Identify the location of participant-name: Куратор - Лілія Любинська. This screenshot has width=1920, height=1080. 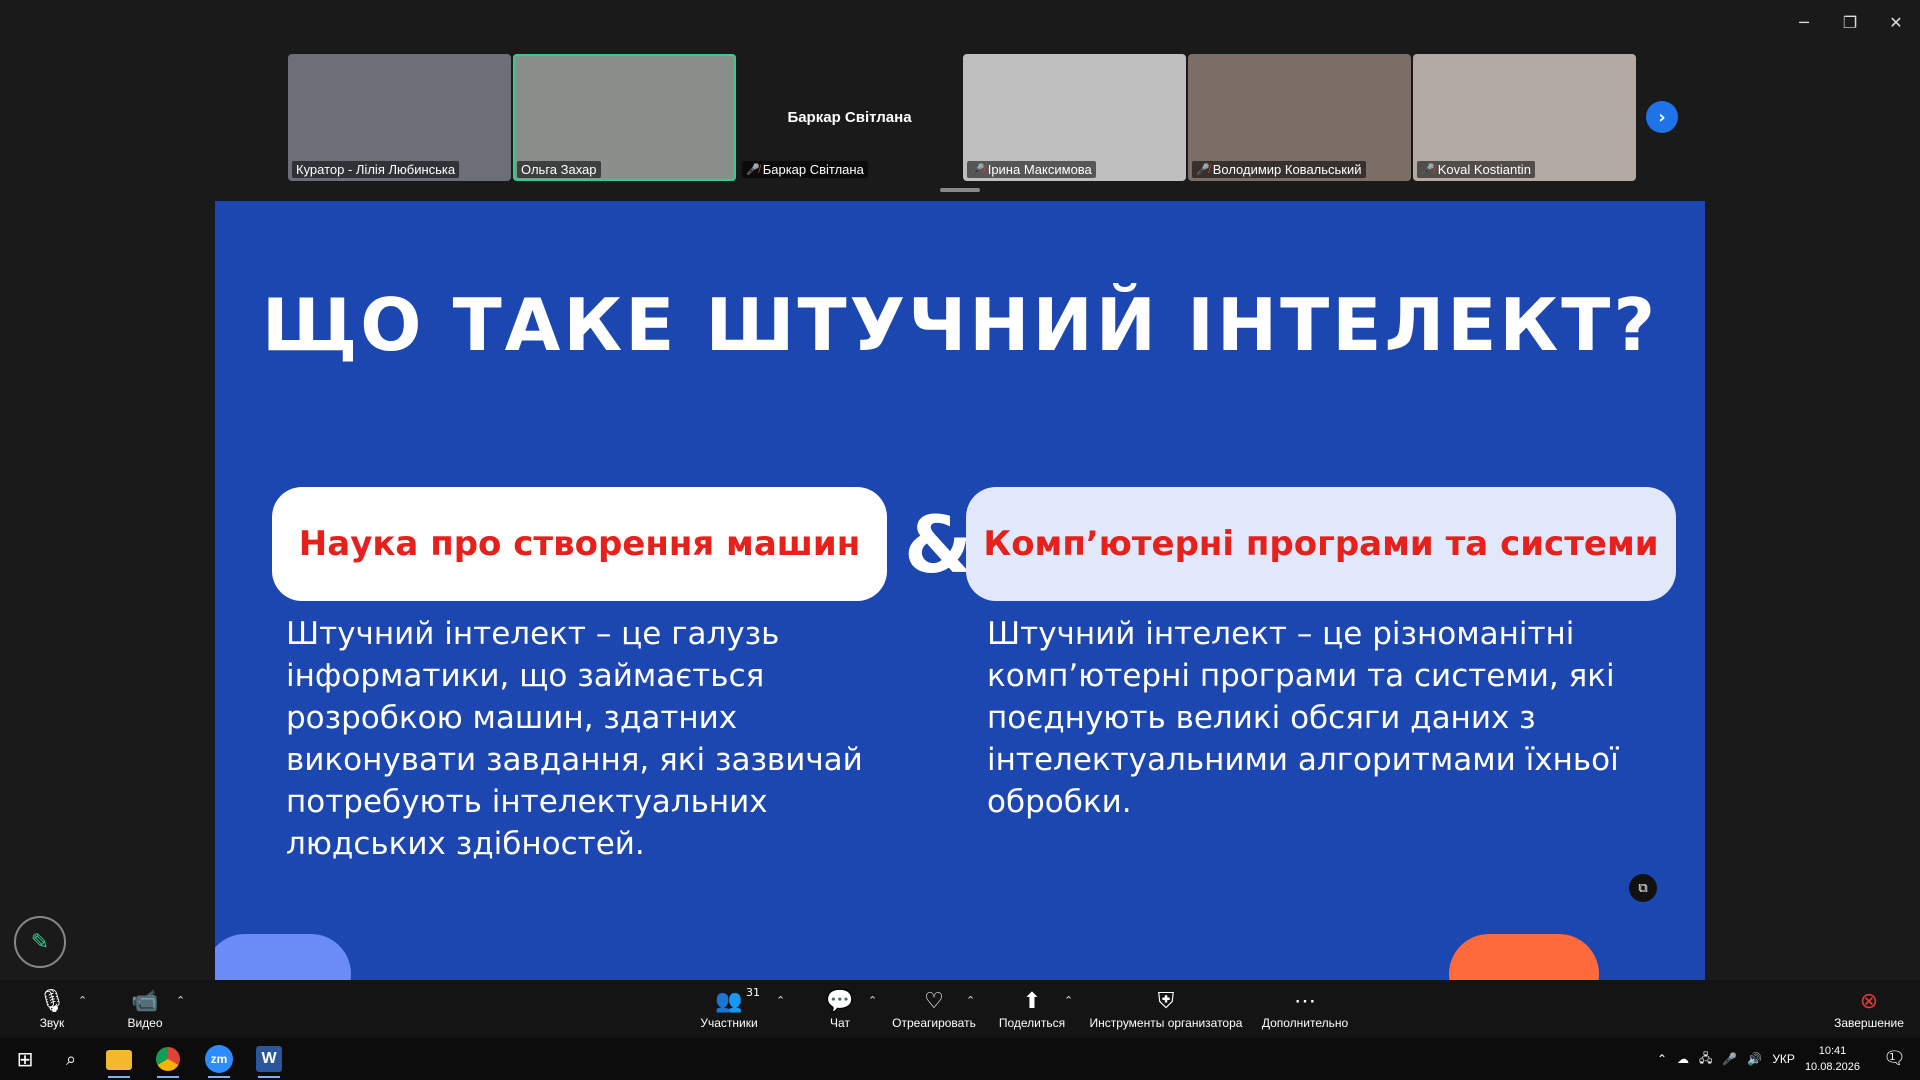
(376, 169).